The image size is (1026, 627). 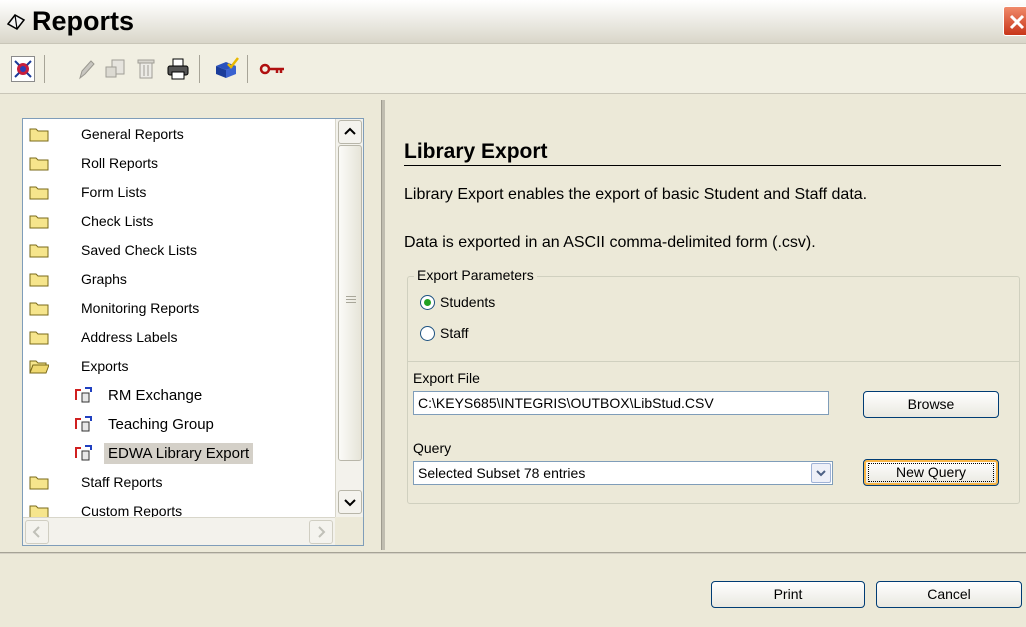 What do you see at coordinates (179, 531) in the screenshot?
I see `tree-horizontal-scrollbar` at bounding box center [179, 531].